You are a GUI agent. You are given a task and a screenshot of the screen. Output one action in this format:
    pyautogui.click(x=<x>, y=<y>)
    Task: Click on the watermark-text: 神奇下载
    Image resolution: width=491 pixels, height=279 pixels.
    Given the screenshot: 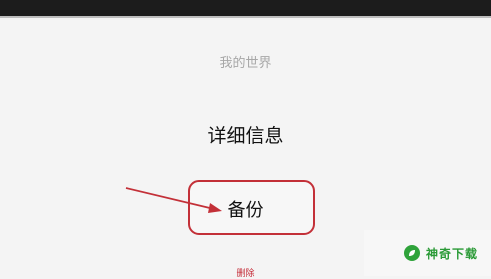 What is the action you would take?
    pyautogui.click(x=452, y=253)
    